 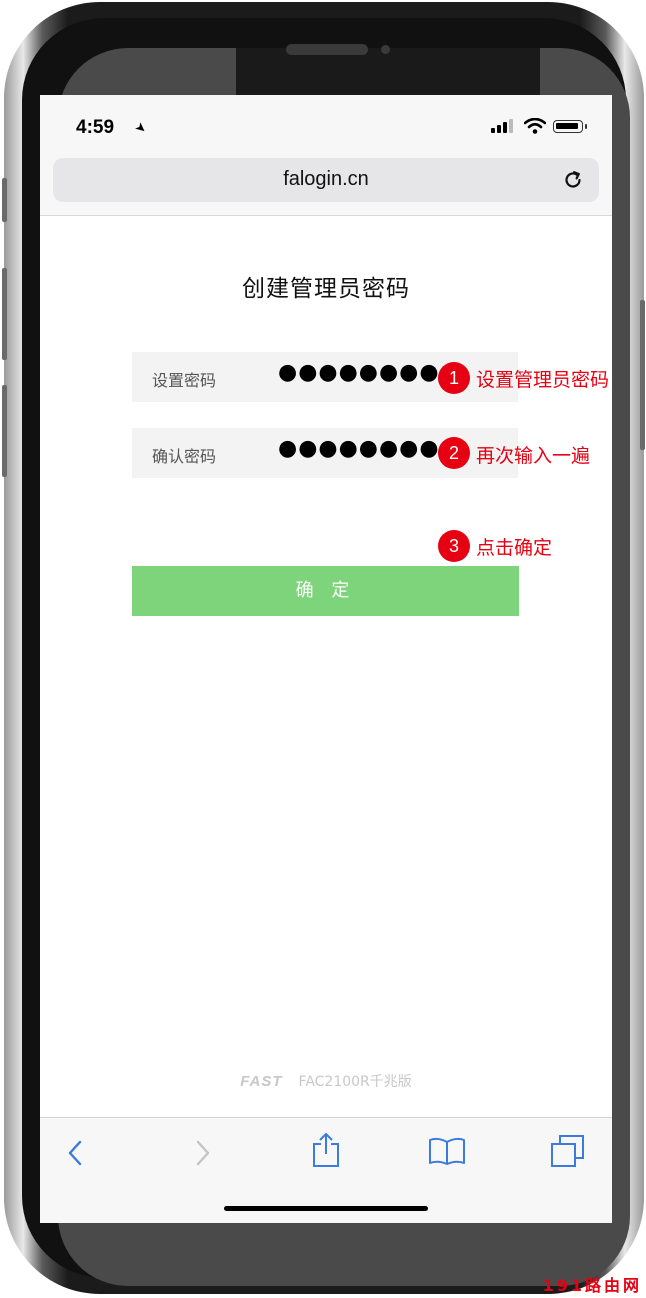 What do you see at coordinates (261, 1081) in the screenshot?
I see `footer-brand-logo: FAST` at bounding box center [261, 1081].